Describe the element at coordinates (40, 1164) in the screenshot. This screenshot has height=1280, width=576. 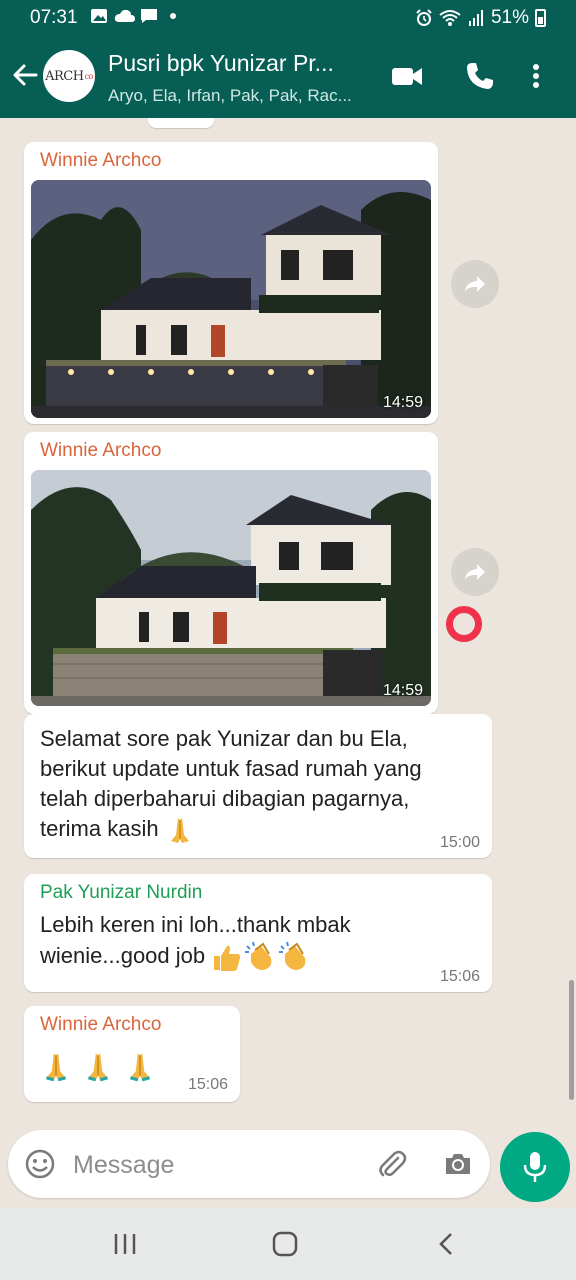
I see `emoji-icon` at that location.